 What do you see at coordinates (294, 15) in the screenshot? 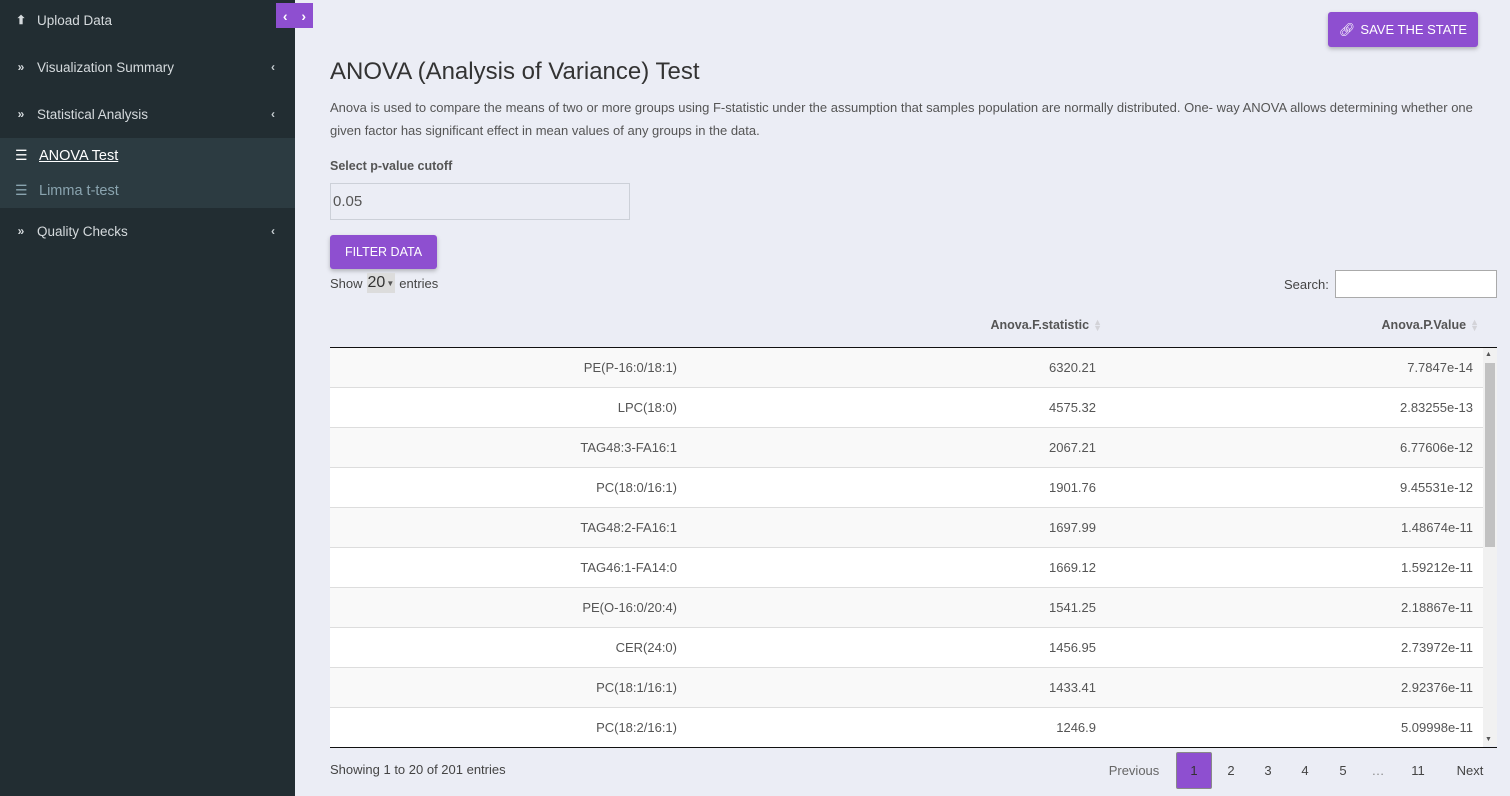
I see `sidebar-toggle-button: ‹ ›` at bounding box center [294, 15].